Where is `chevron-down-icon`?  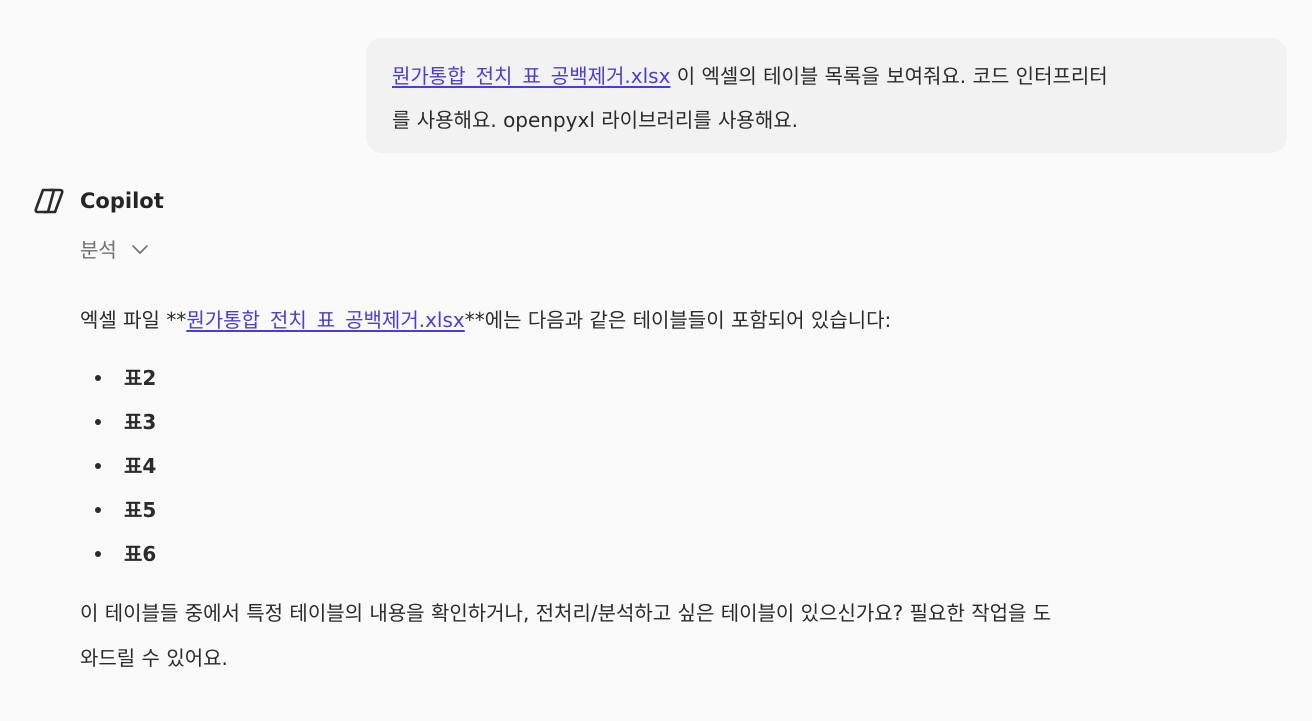
chevron-down-icon is located at coordinates (140, 249).